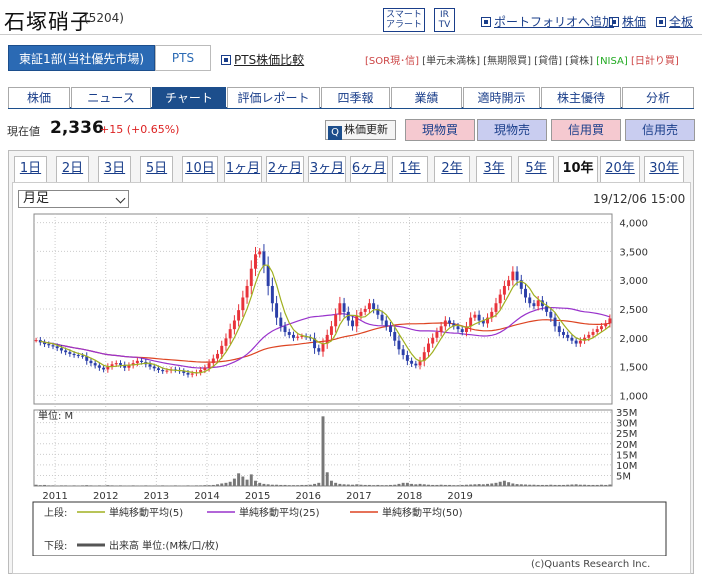 The height and width of the screenshot is (574, 702). I want to click on tab-yutai: 株主優待, so click(581, 97).